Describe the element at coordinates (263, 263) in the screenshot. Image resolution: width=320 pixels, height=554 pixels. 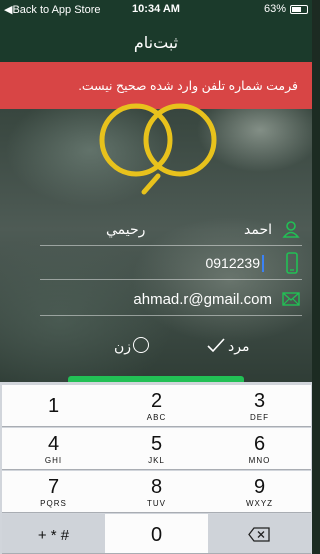
I see `text-cursor` at that location.